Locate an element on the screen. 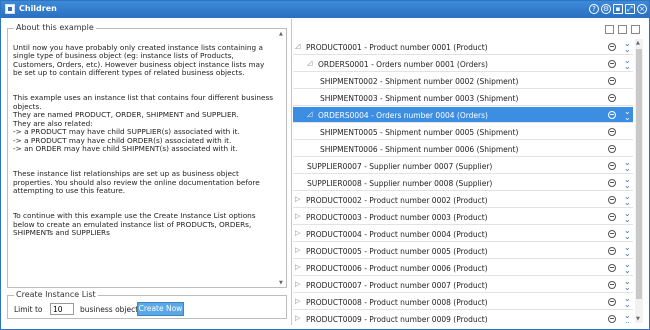  title-bar: Children ? ⚙ ▪ ⤢ × is located at coordinates (325, 9).